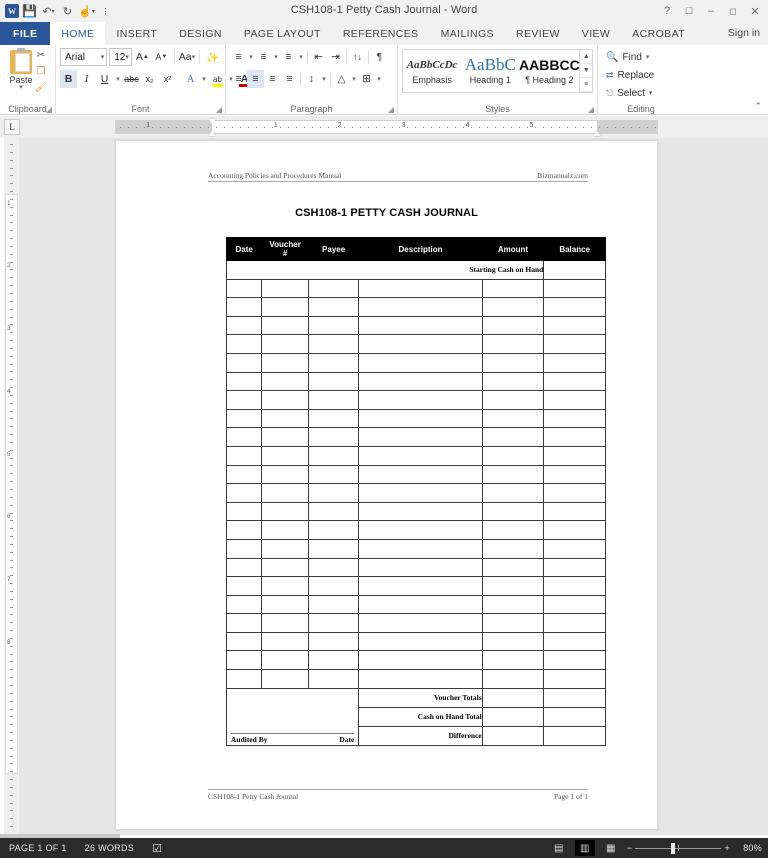 The image size is (768, 858). What do you see at coordinates (263, 57) in the screenshot?
I see `numbering-button: ≡` at bounding box center [263, 57].